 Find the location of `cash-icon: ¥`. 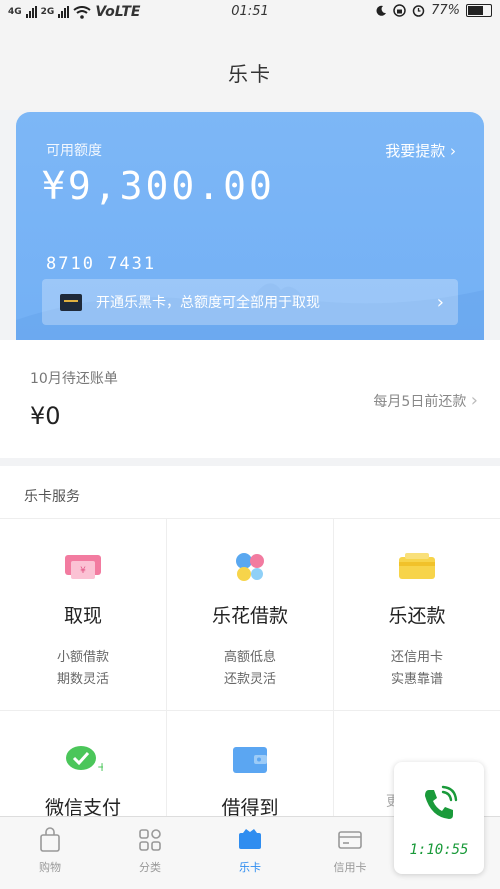

cash-icon: ¥ is located at coordinates (83, 567).